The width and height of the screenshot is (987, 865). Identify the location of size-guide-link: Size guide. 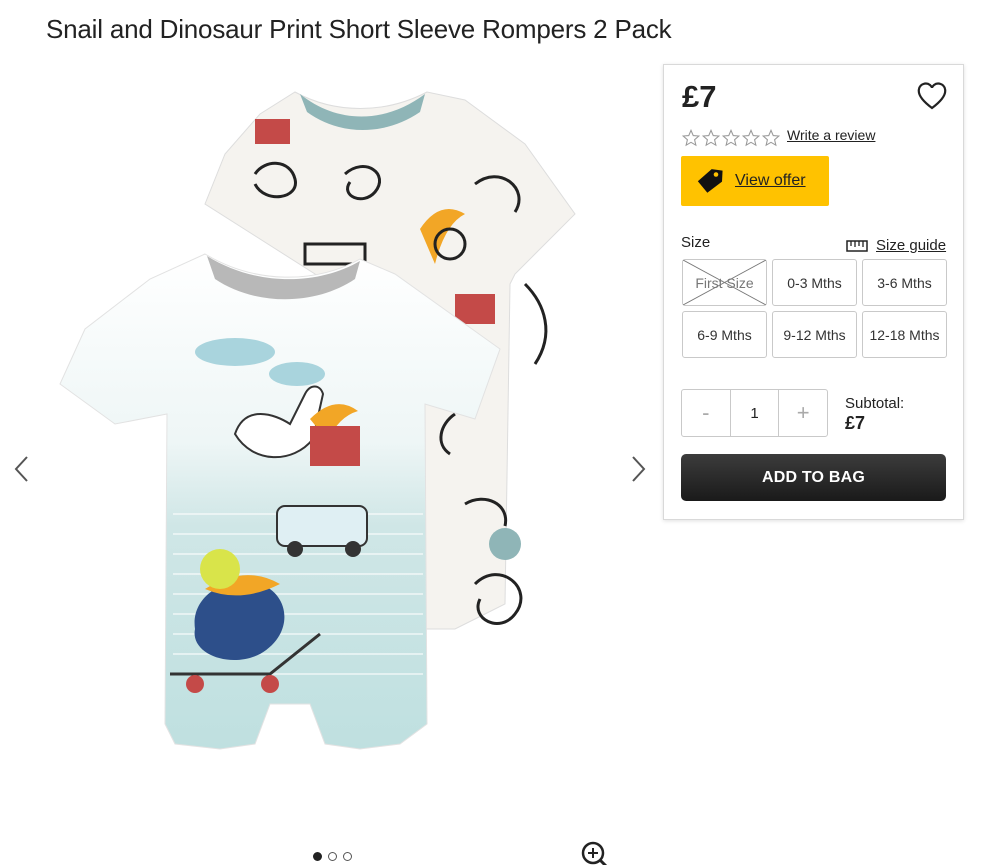
(896, 245).